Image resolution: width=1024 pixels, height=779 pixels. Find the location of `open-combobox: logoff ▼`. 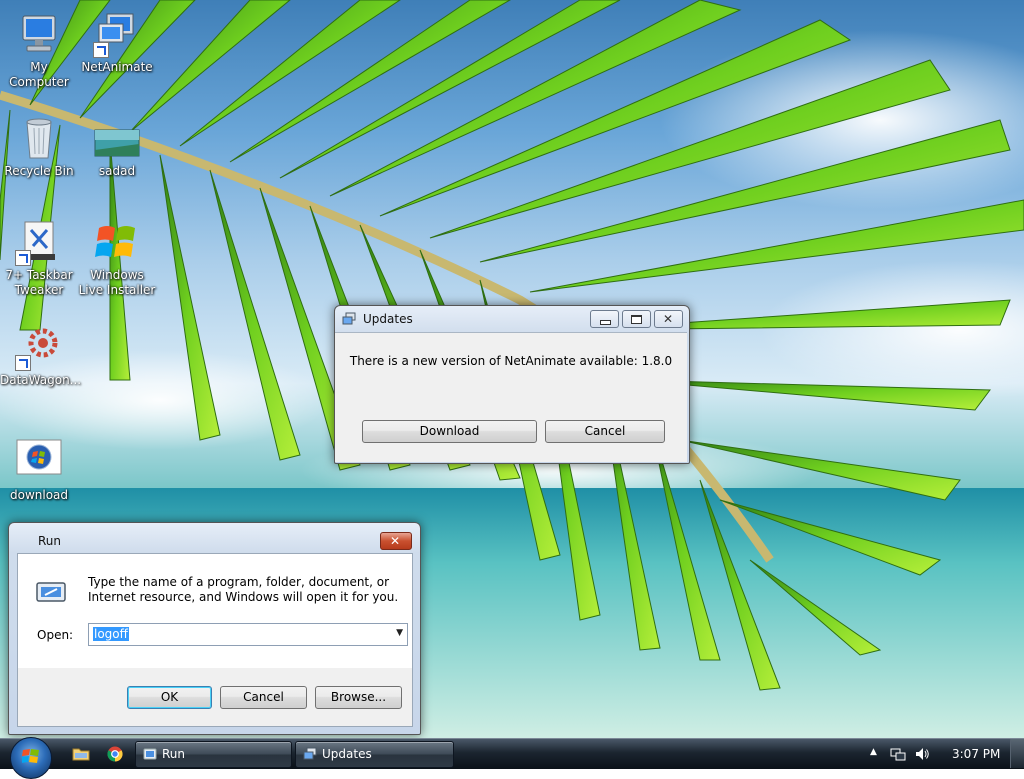

open-combobox: logoff ▼ is located at coordinates (248, 634).